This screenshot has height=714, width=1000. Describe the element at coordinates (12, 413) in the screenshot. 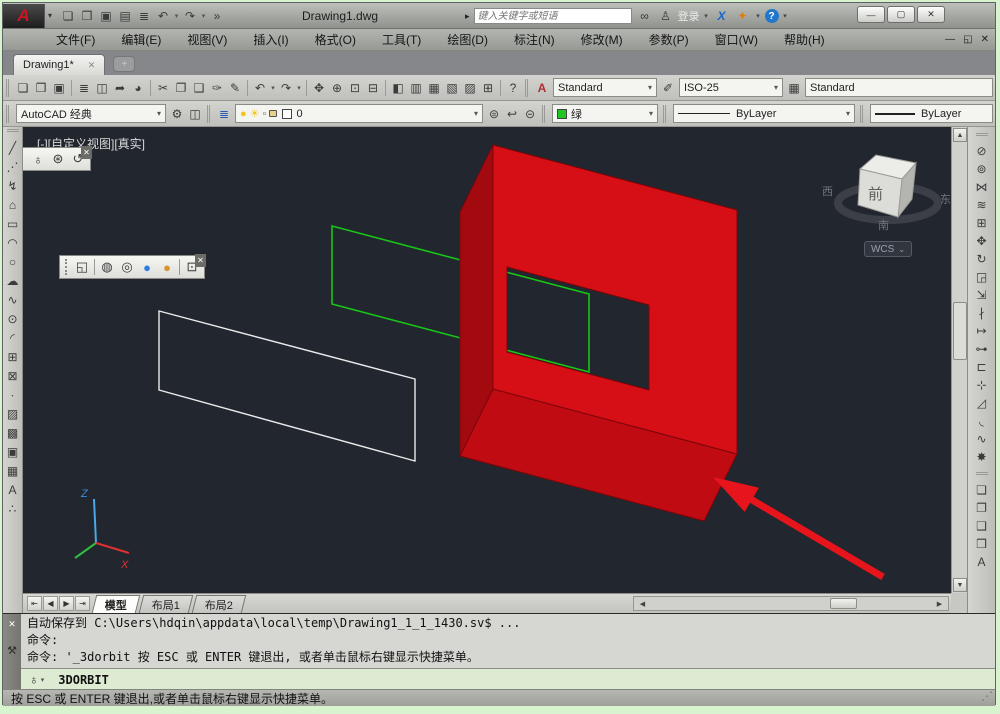

I see `hatch-icon: ▨` at that location.